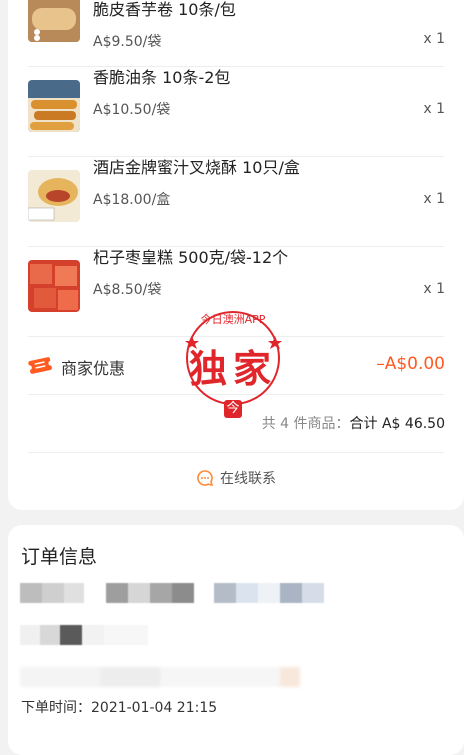 This screenshot has height=755, width=464. Describe the element at coordinates (40, 365) in the screenshot. I see `coupon-icon` at that location.